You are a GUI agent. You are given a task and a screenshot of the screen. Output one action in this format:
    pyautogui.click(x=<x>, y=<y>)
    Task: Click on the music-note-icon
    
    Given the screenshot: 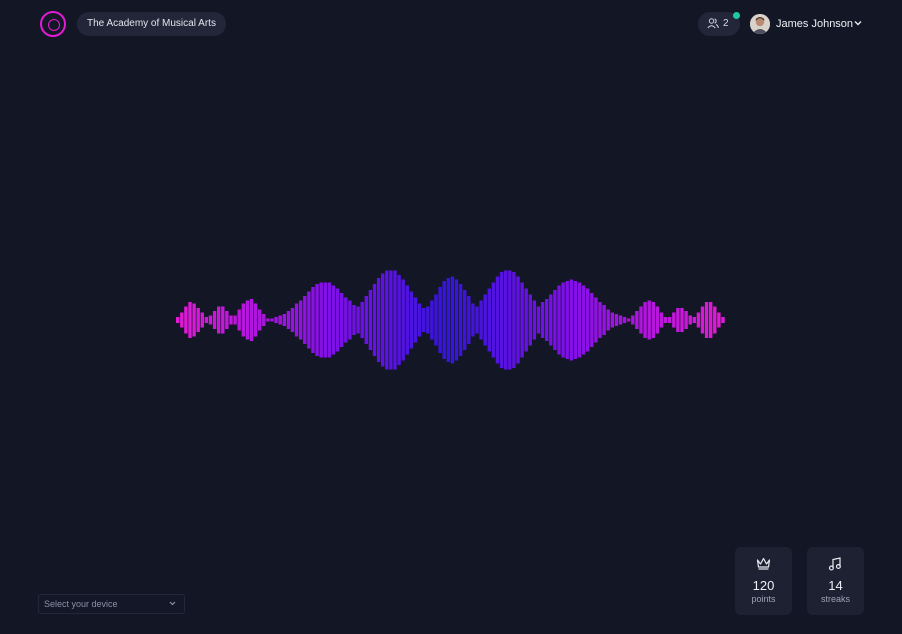 What is the action you would take?
    pyautogui.click(x=834, y=564)
    